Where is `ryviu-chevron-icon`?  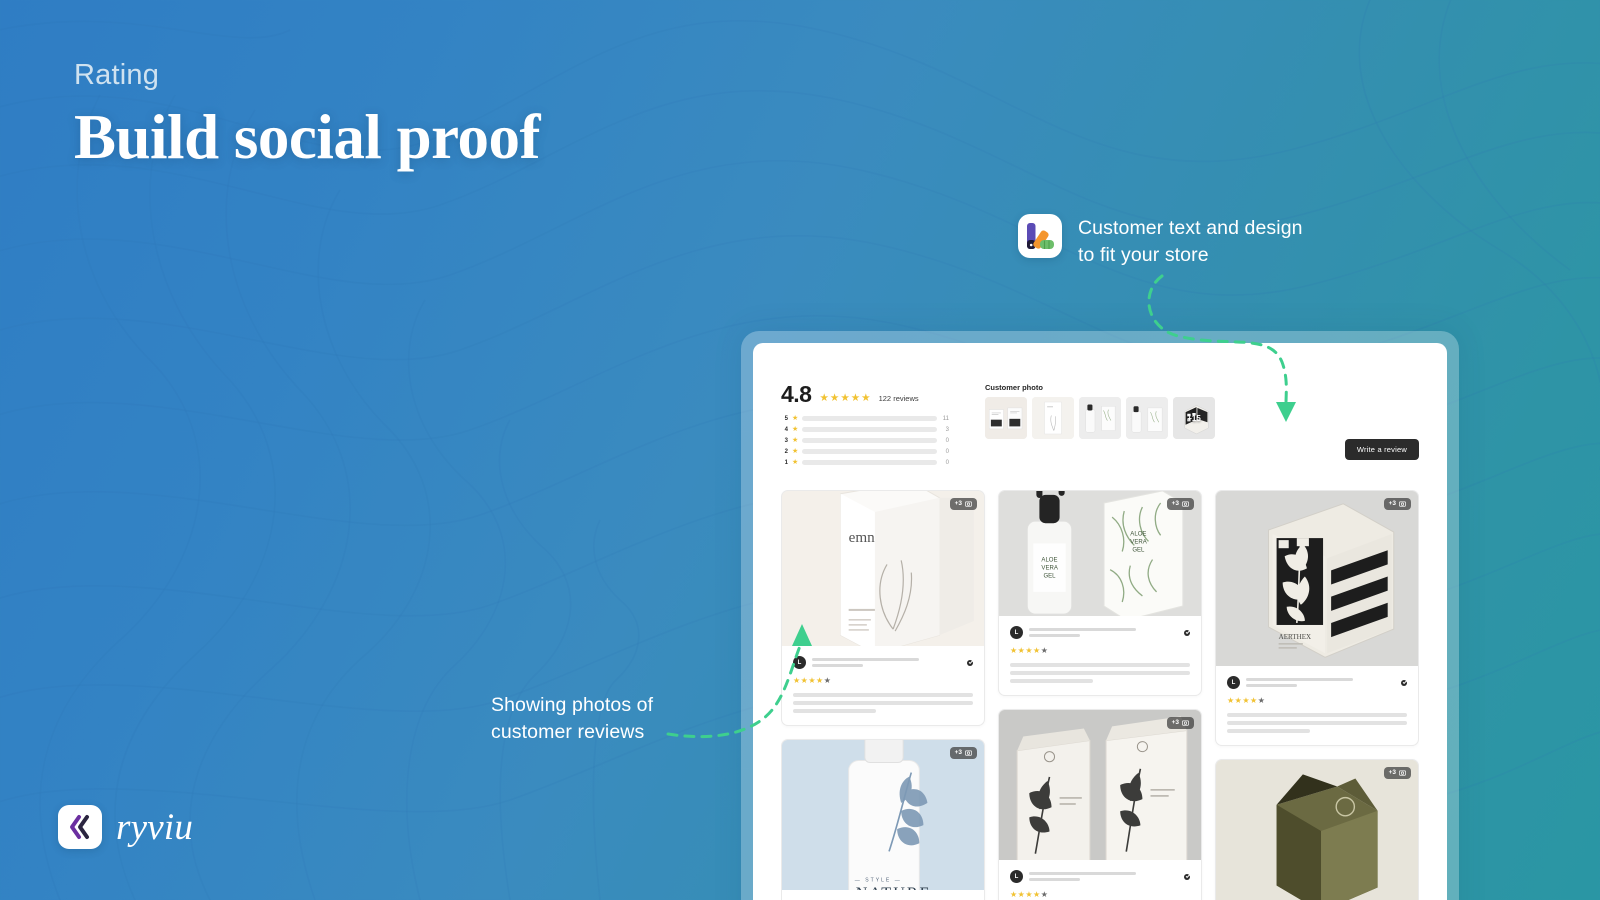
ryviu-chevron-icon is located at coordinates (80, 827).